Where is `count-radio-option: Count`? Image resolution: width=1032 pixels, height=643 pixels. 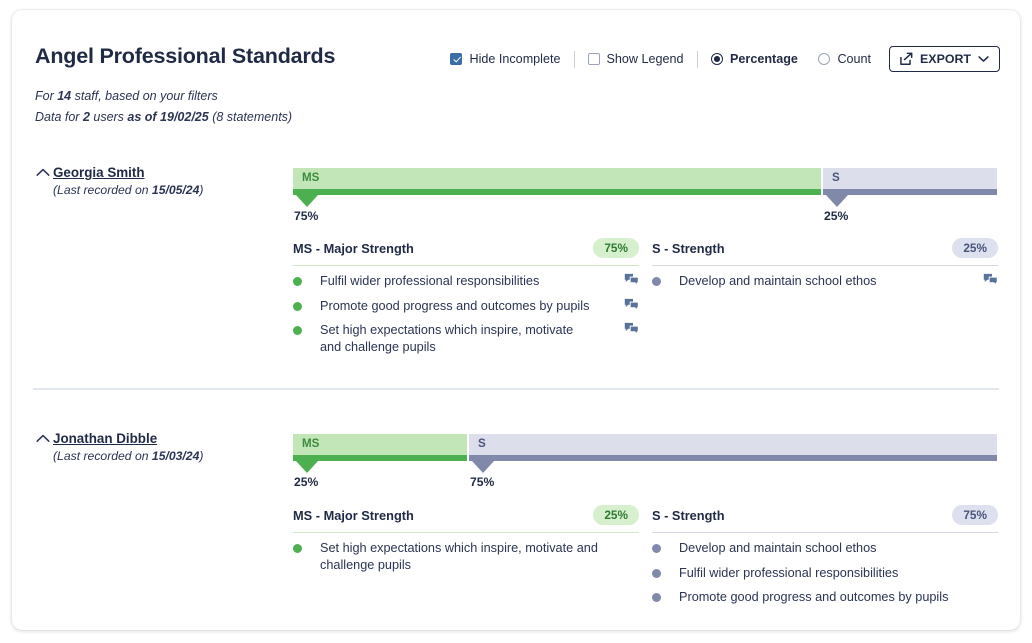
count-radio-option: Count is located at coordinates (844, 59).